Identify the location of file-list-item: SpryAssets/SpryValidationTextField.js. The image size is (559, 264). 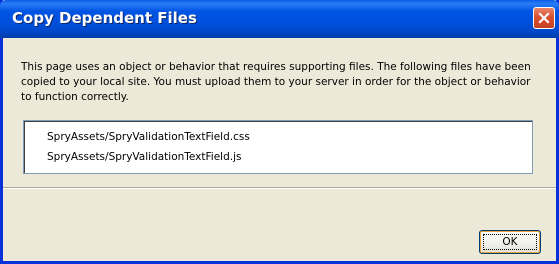
(144, 157).